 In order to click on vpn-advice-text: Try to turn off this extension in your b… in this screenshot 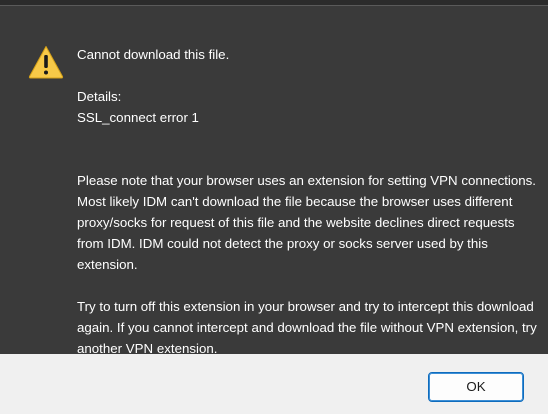, I will do `click(307, 327)`.